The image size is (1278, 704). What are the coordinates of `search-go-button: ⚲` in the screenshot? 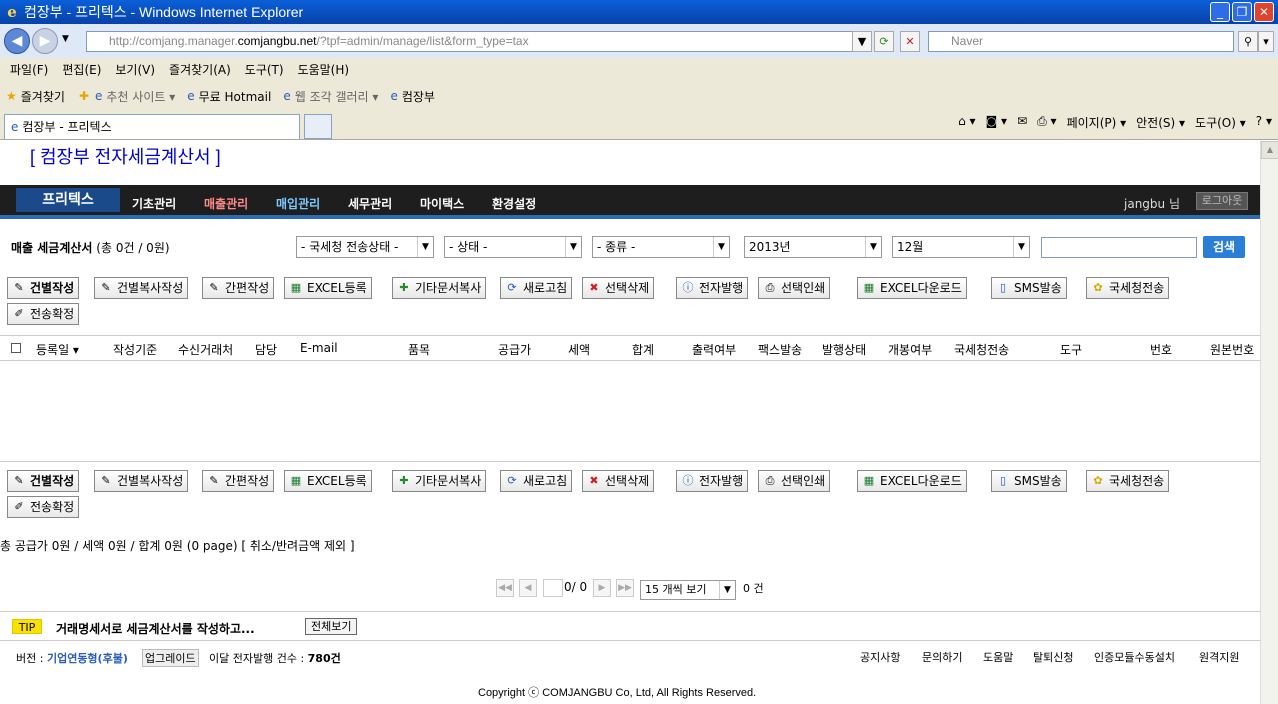 It's located at (1248, 41).